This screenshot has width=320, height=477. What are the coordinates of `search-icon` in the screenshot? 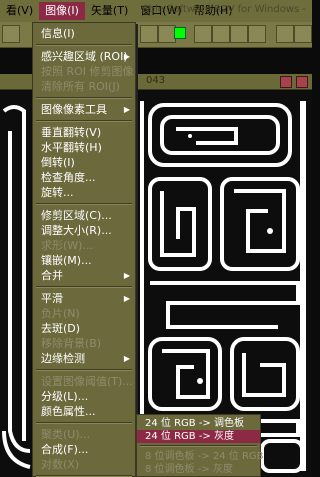 It's located at (11, 34).